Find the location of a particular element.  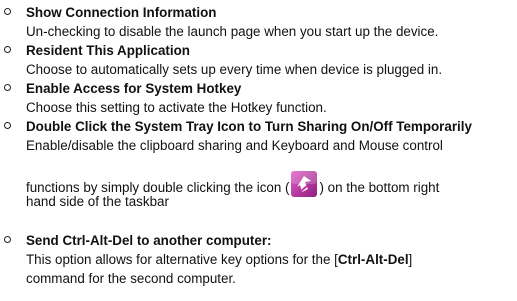

system-tray-sharing-icon is located at coordinates (304, 184).